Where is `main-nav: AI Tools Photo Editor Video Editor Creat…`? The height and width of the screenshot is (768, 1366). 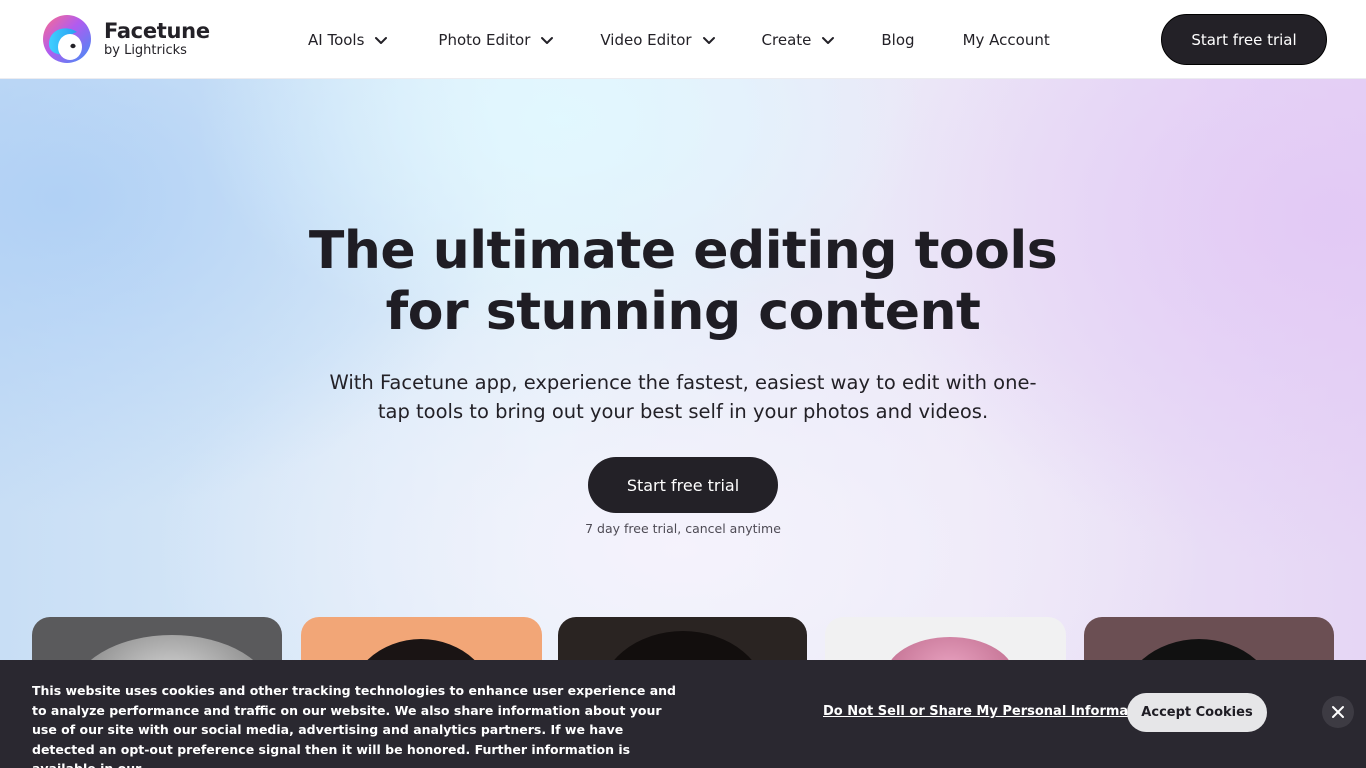 main-nav: AI Tools Photo Editor Video Editor Creat… is located at coordinates (679, 39).